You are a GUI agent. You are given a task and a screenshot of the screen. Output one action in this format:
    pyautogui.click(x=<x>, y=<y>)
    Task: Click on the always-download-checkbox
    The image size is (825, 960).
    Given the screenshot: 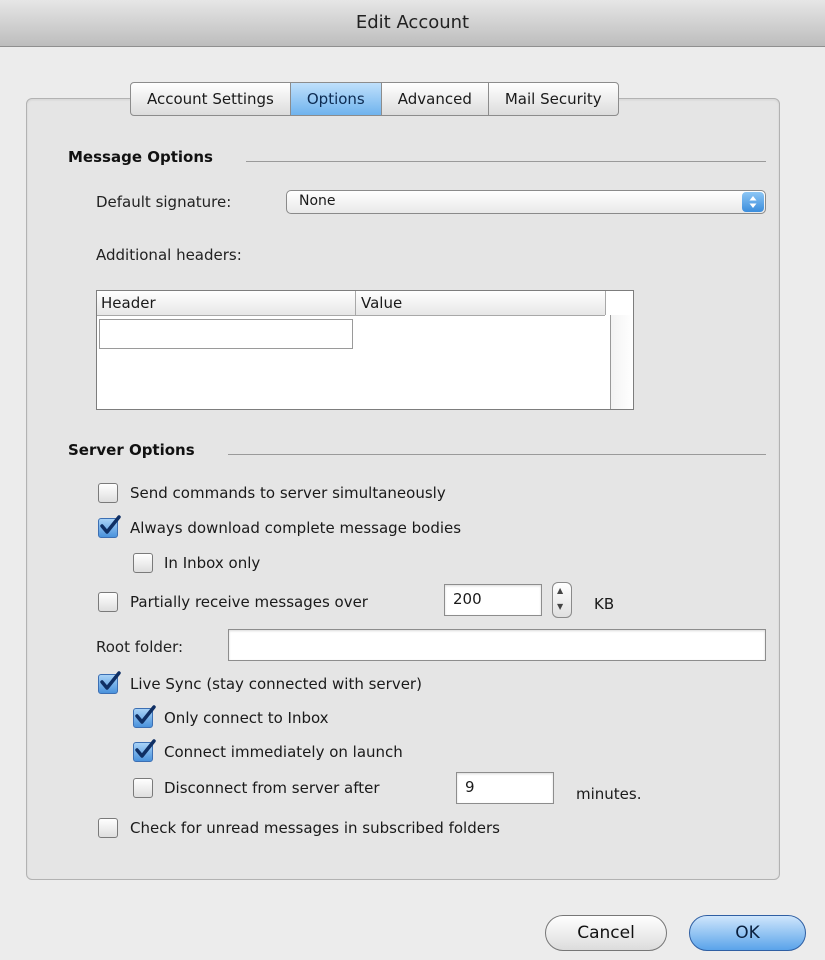 What is the action you would take?
    pyautogui.click(x=109, y=526)
    